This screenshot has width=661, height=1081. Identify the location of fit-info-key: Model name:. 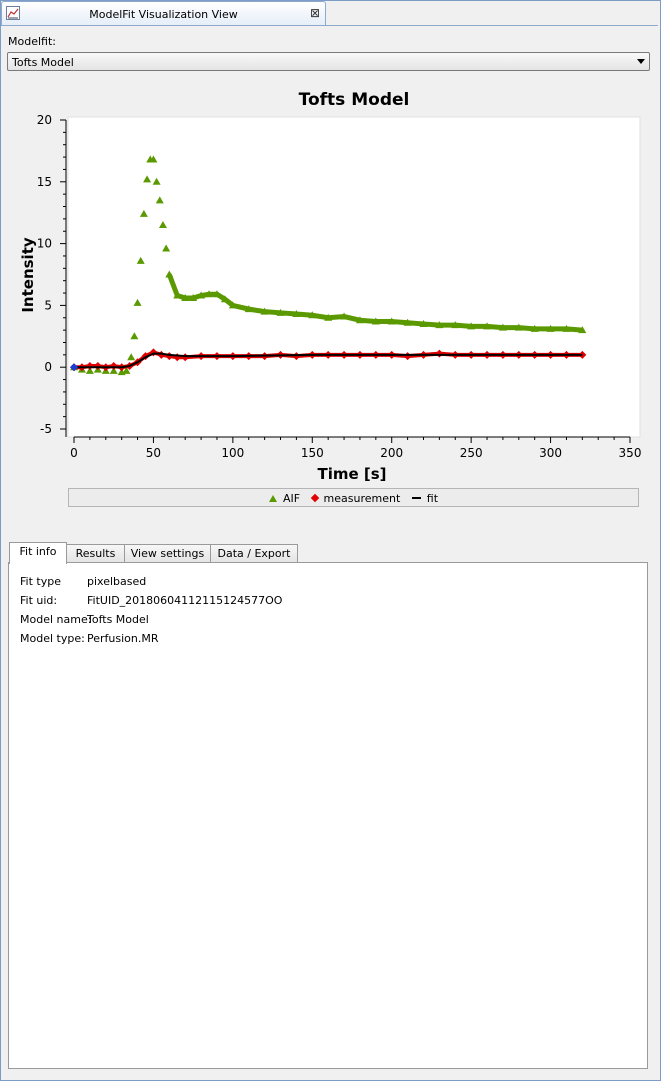
(56, 619).